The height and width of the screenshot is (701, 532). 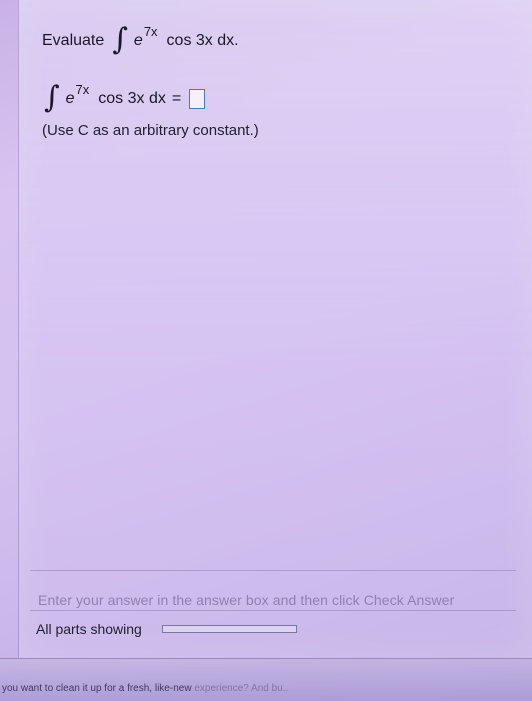 What do you see at coordinates (70, 98) in the screenshot?
I see `answer-exp-base: e` at bounding box center [70, 98].